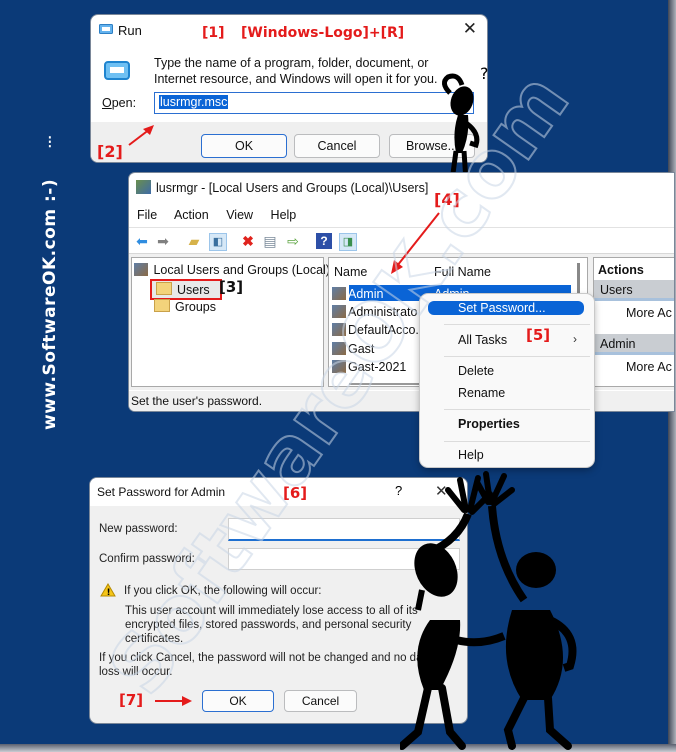 The image size is (676, 752). What do you see at coordinates (488, 610) in the screenshot?
I see `high-five-figures-illustration` at bounding box center [488, 610].